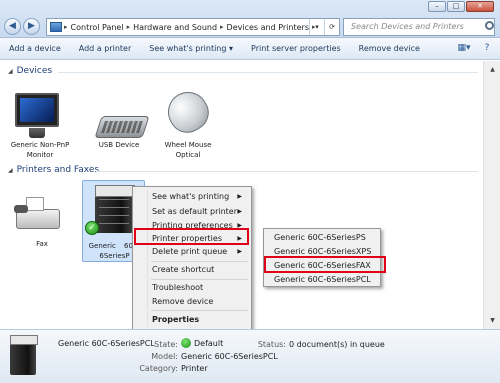 The height and width of the screenshot is (383, 500). Describe the element at coordinates (122, 127) in the screenshot. I see `keyboard-icon` at that location.